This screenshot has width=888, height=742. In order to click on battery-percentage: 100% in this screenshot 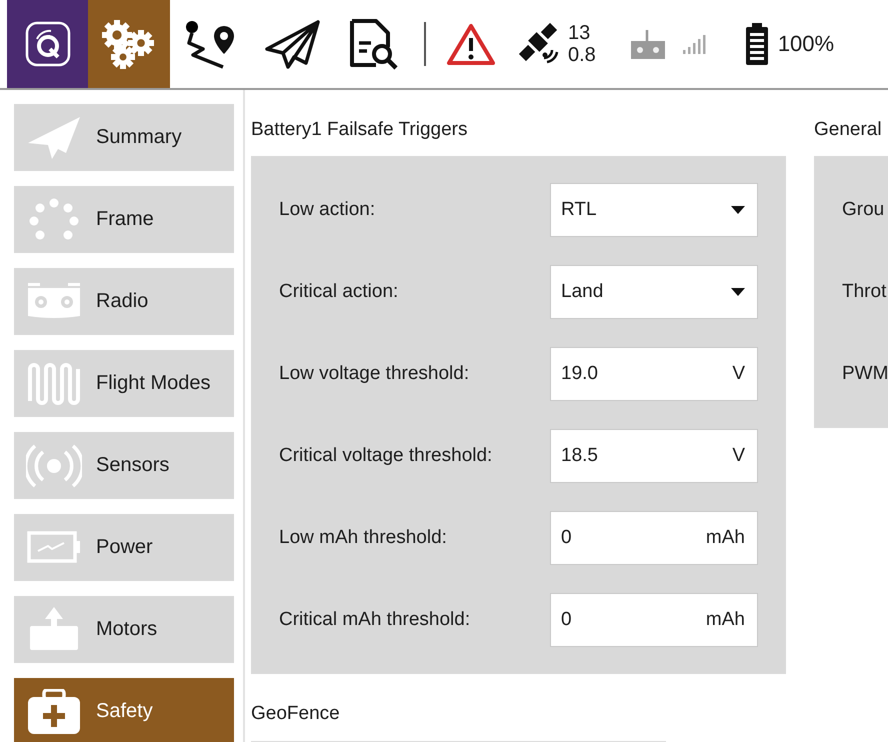, I will do `click(806, 44)`.